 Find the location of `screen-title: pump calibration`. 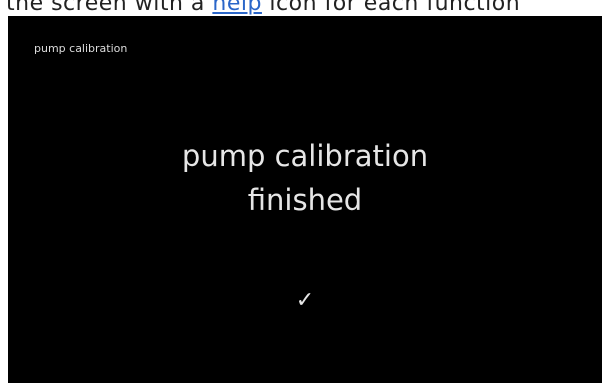

screen-title: pump calibration is located at coordinates (81, 48).